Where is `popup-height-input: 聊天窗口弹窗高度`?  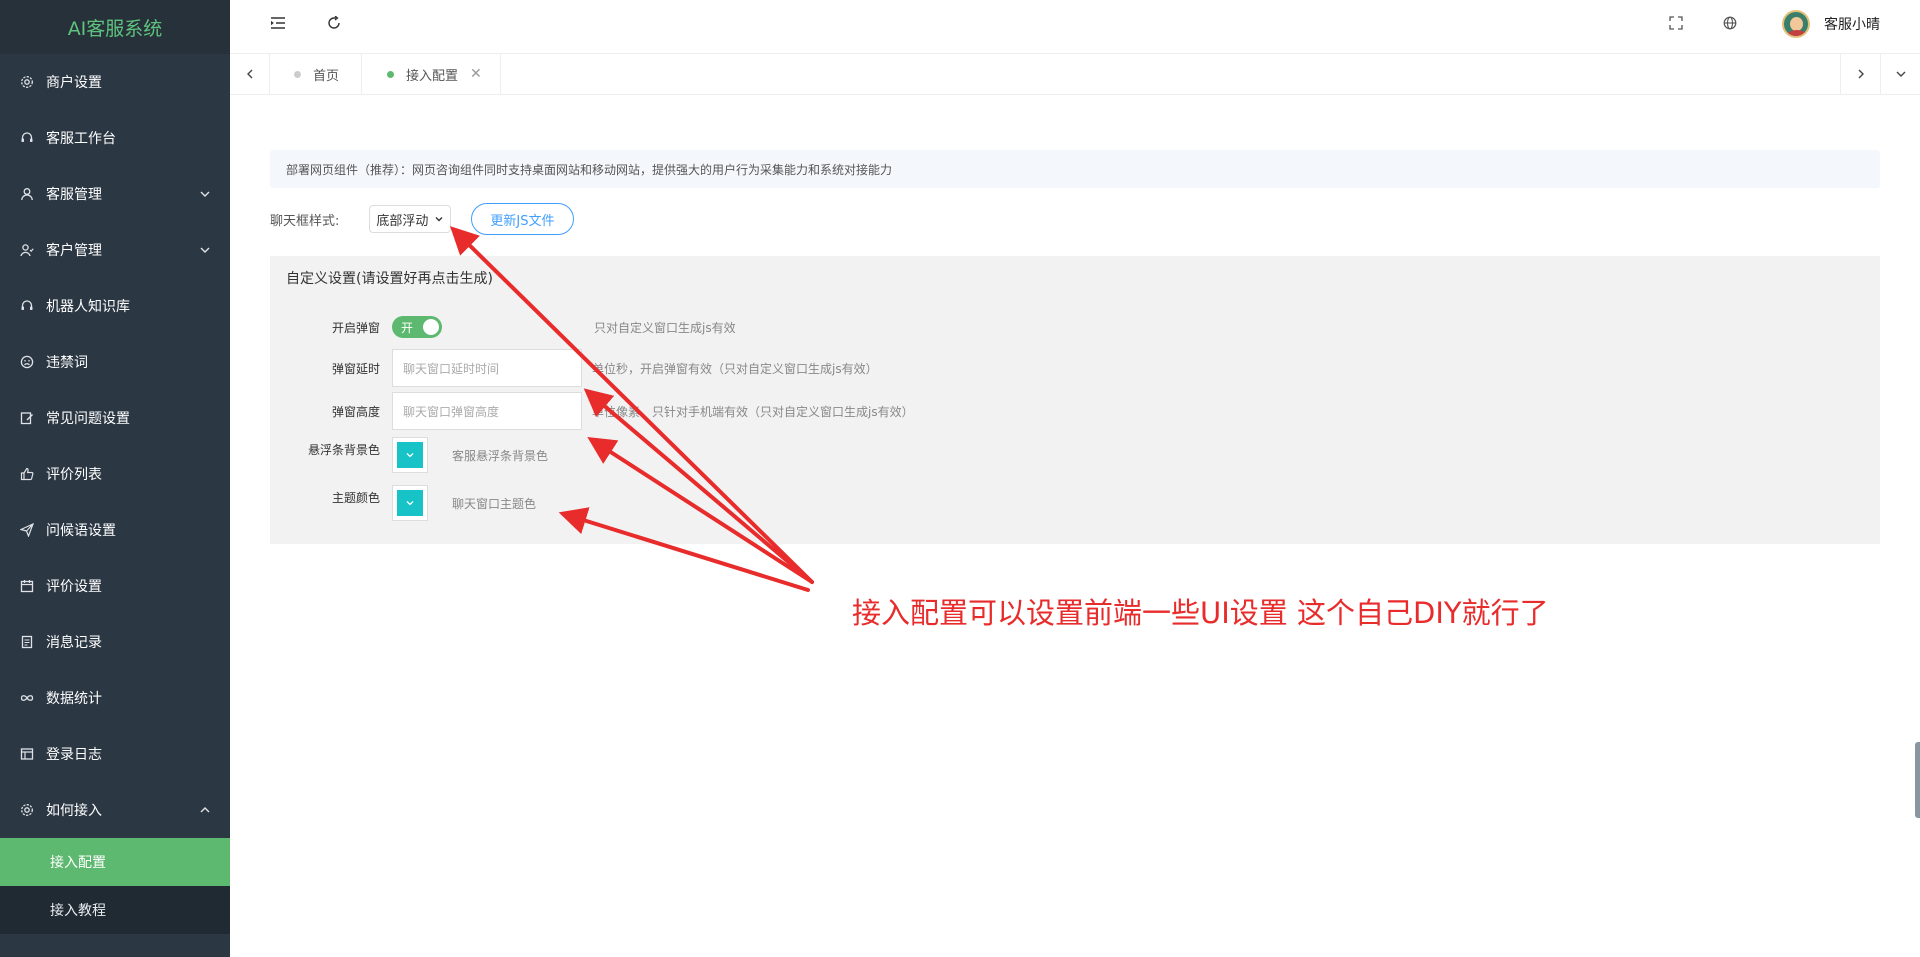 popup-height-input: 聊天窗口弹窗高度 is located at coordinates (487, 411).